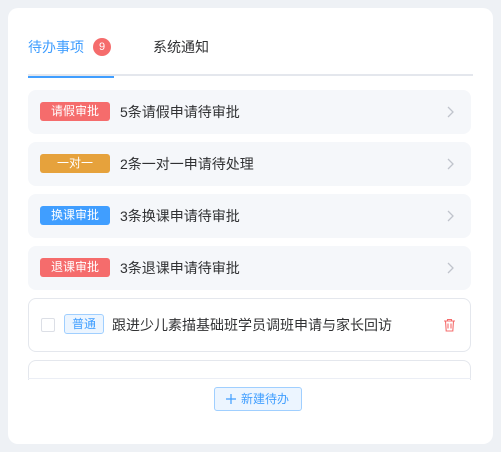  Describe the element at coordinates (56, 47) in the screenshot. I see `tab-todo-label: 待办事项` at that location.